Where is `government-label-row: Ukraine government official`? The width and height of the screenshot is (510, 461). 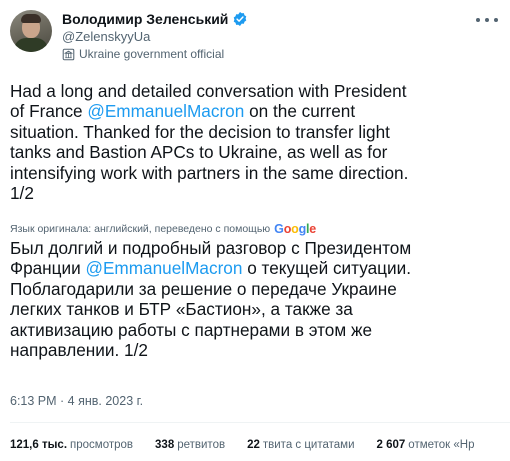 government-label-row: Ukraine government official is located at coordinates (143, 54).